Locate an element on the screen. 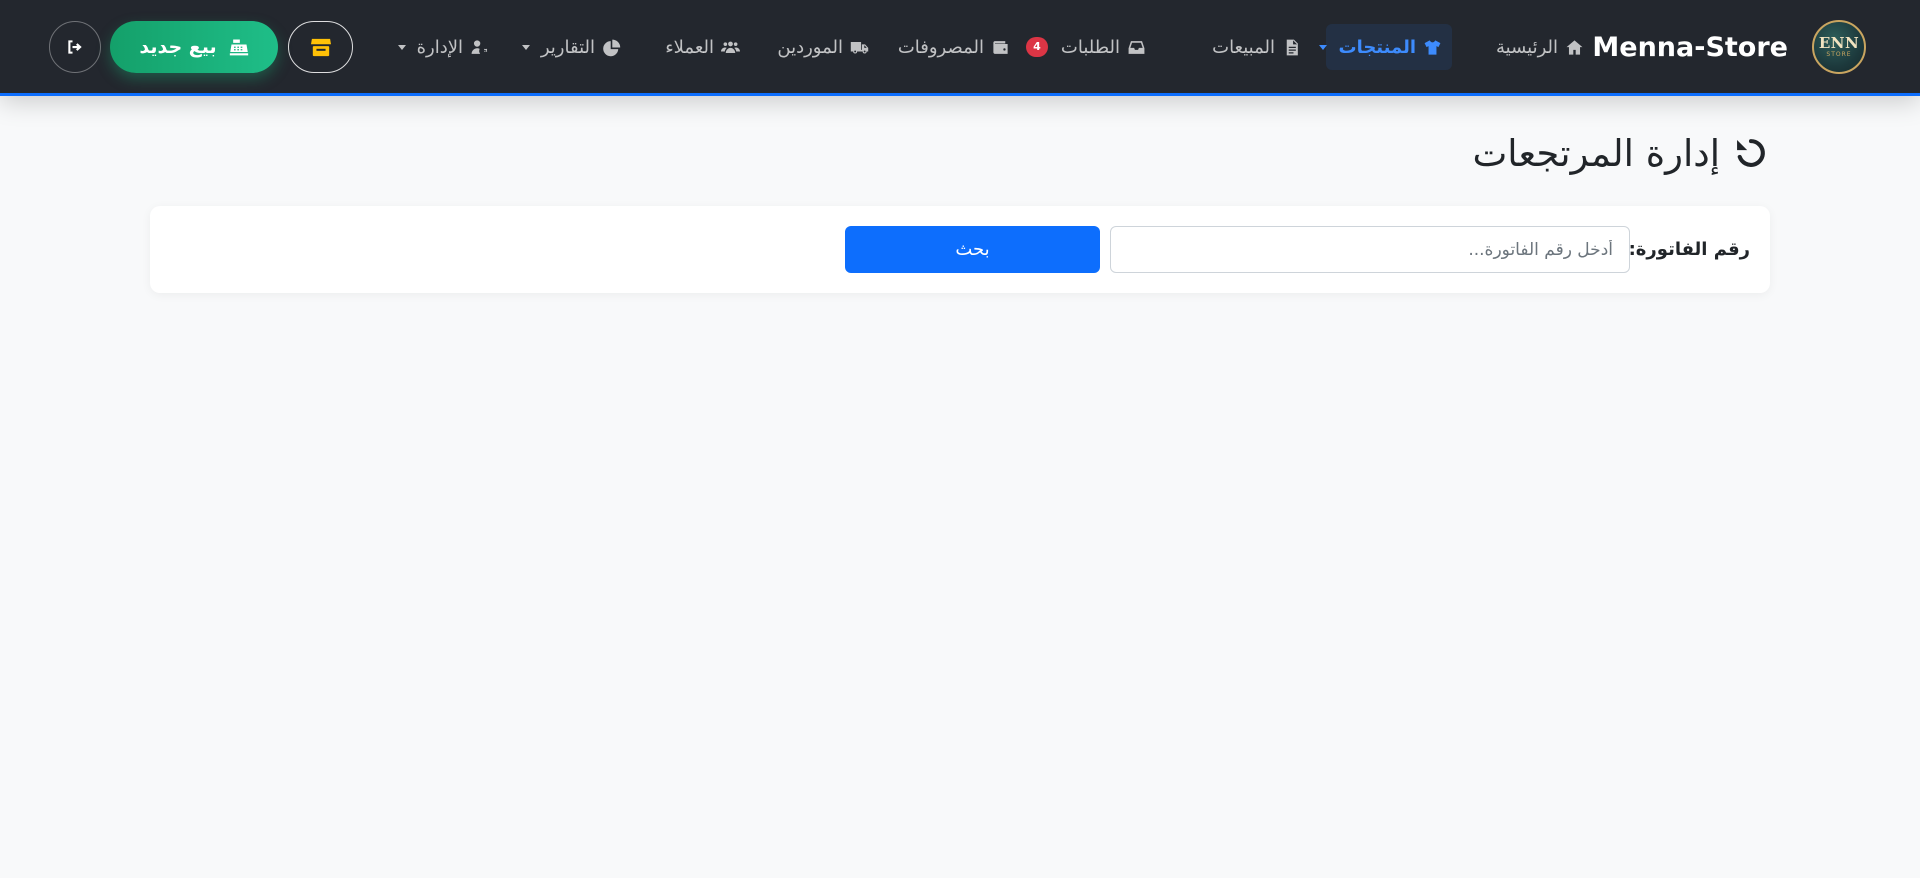 This screenshot has height=878, width=1920. nav-item-admin: الإدارة is located at coordinates (443, 47).